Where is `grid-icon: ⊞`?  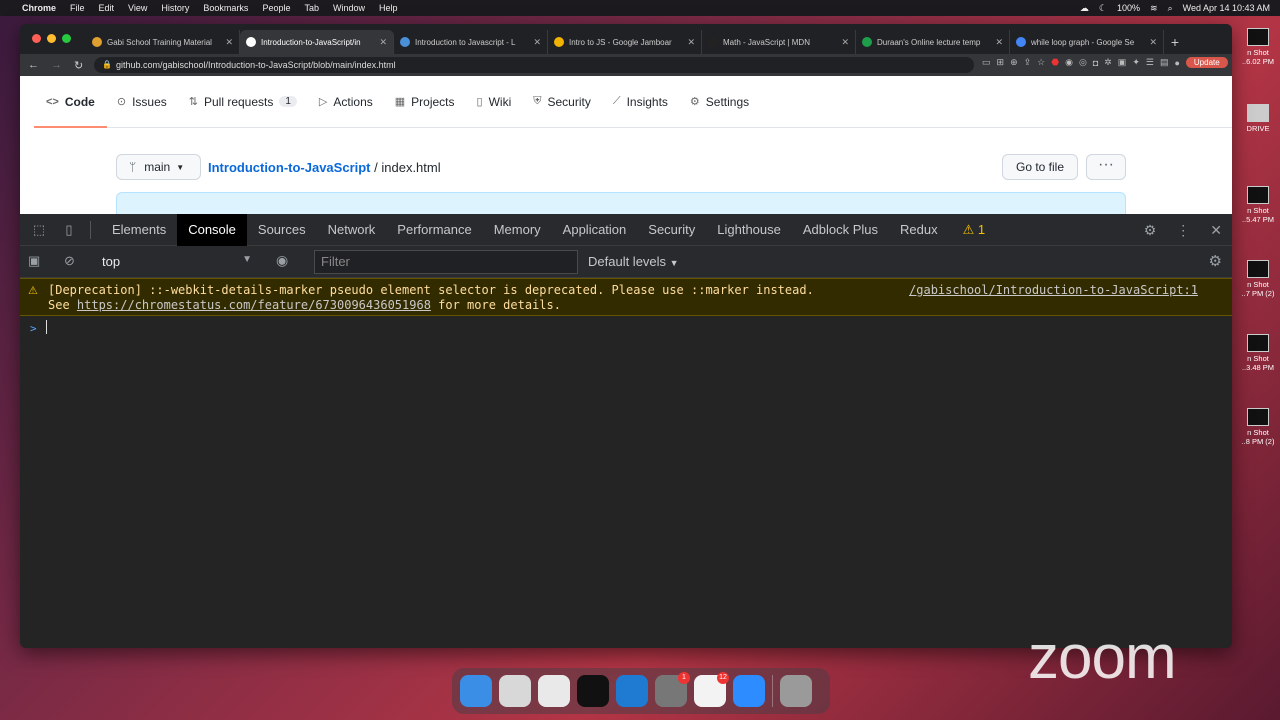 grid-icon: ⊞ is located at coordinates (1001, 62).